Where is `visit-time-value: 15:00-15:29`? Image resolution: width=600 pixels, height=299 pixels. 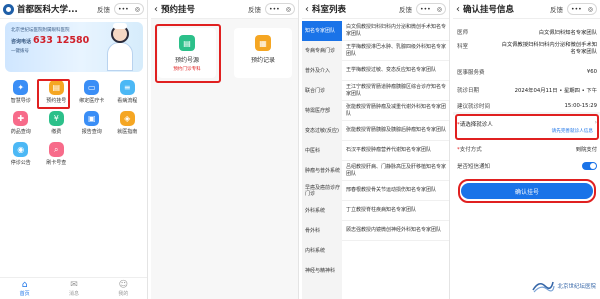
visit-time-value: 15:00-15:29 is located at coordinates (580, 105).